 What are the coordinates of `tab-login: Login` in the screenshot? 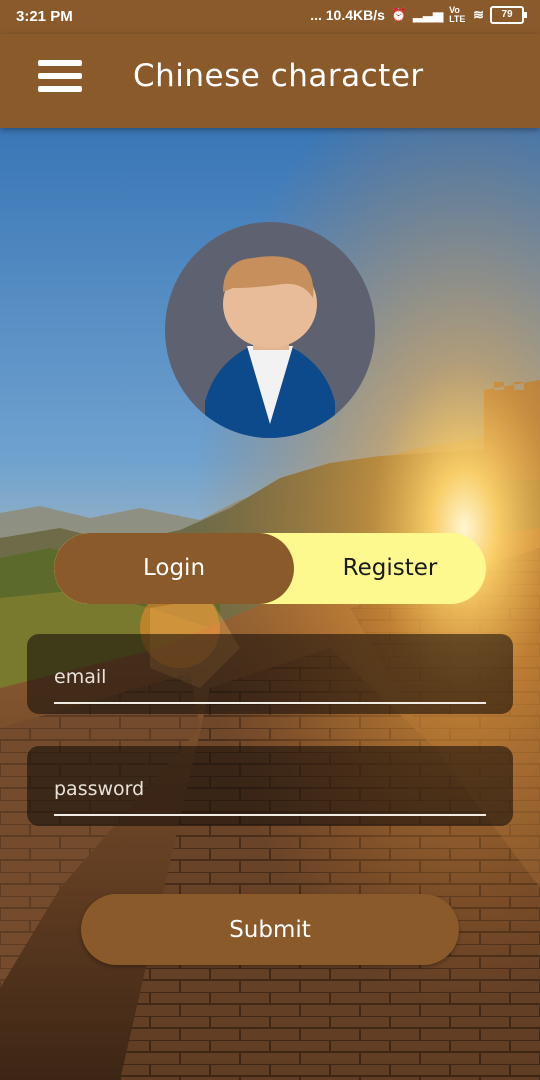 It's located at (174, 568).